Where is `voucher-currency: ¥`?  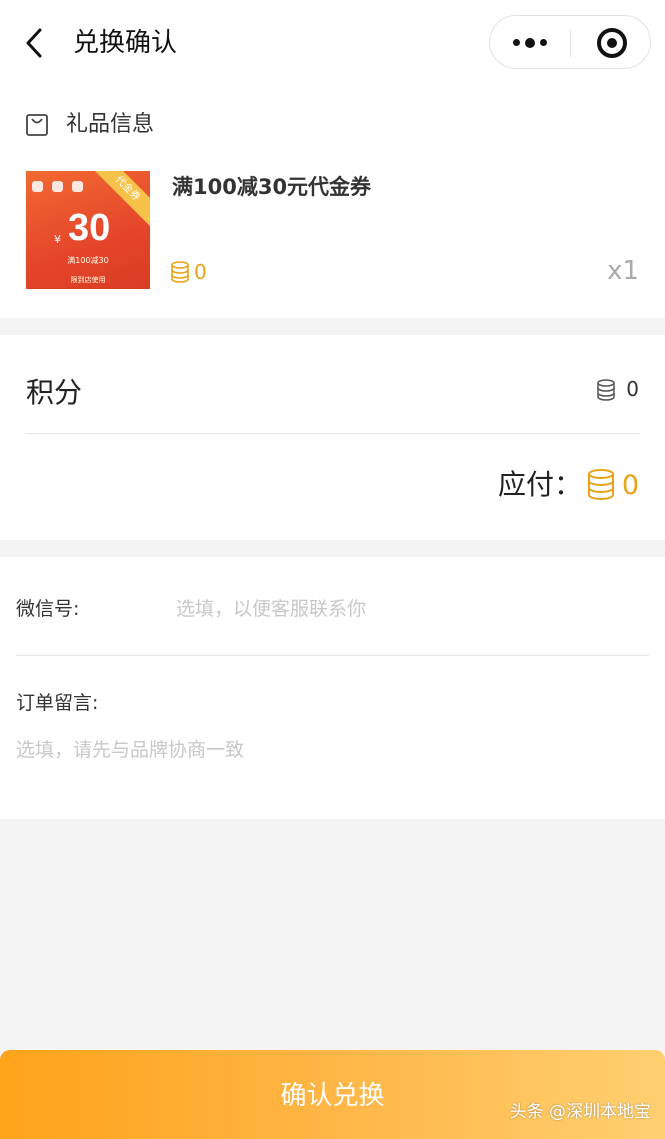
voucher-currency: ¥ is located at coordinates (57, 239).